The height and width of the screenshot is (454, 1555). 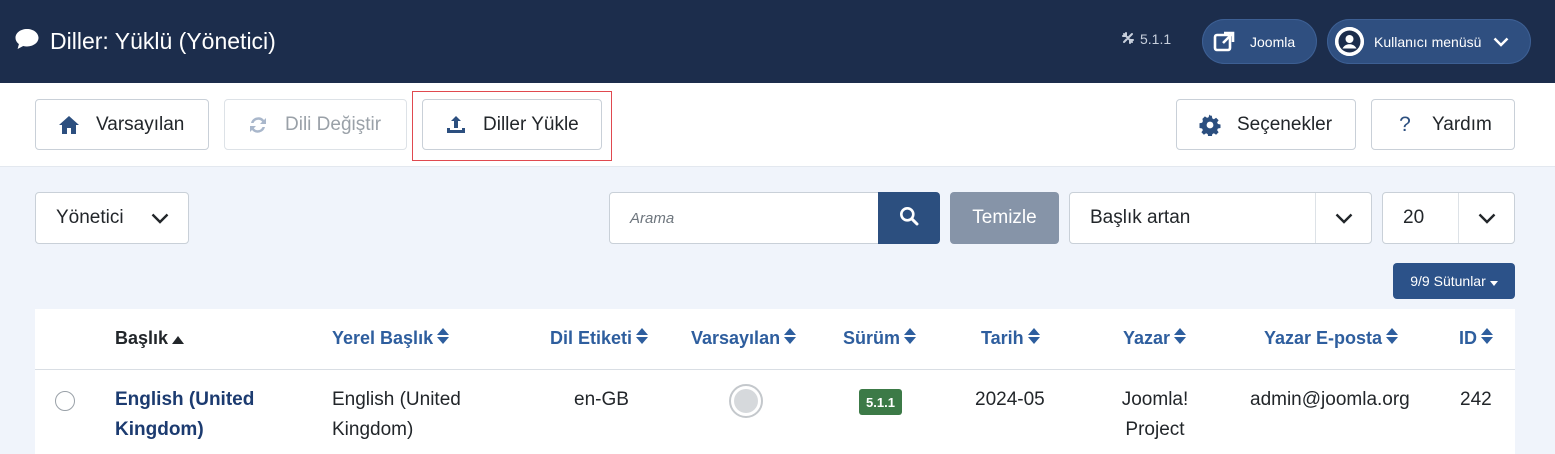 What do you see at coordinates (1448, 218) in the screenshot?
I see `limit-select: 20` at bounding box center [1448, 218].